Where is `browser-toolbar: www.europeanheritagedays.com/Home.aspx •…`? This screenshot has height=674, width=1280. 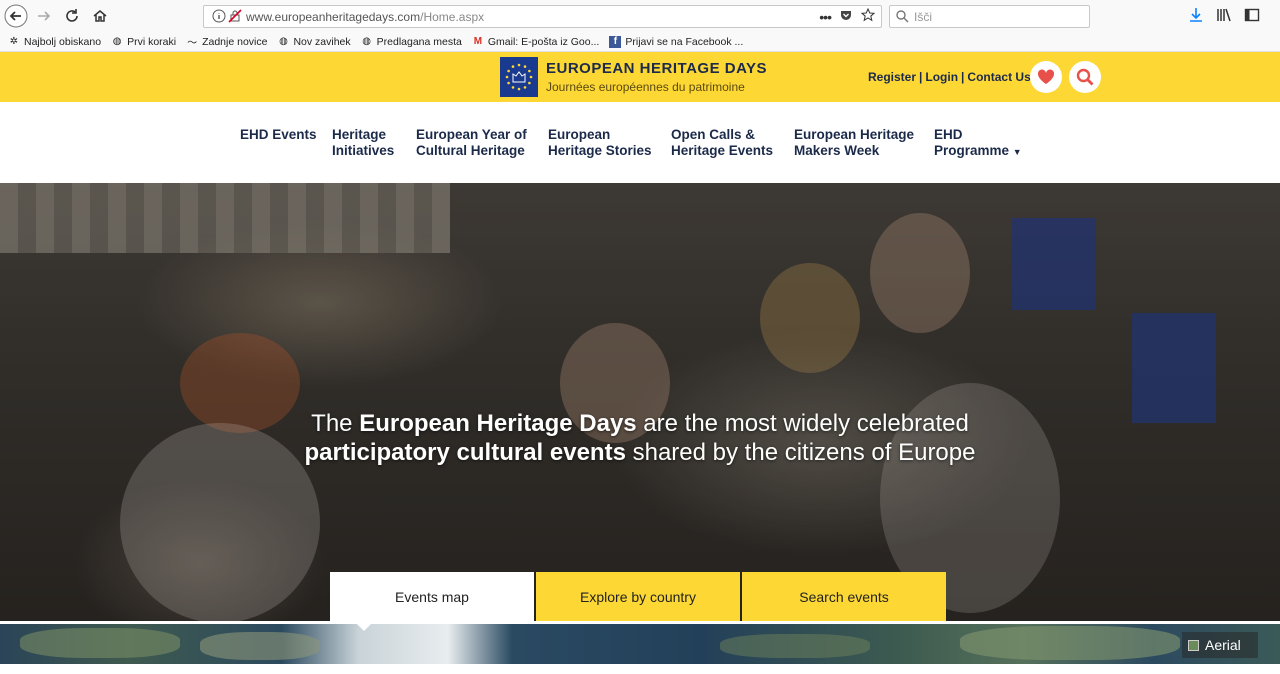 browser-toolbar: www.europeanheritagedays.com/Home.aspx •… is located at coordinates (640, 16).